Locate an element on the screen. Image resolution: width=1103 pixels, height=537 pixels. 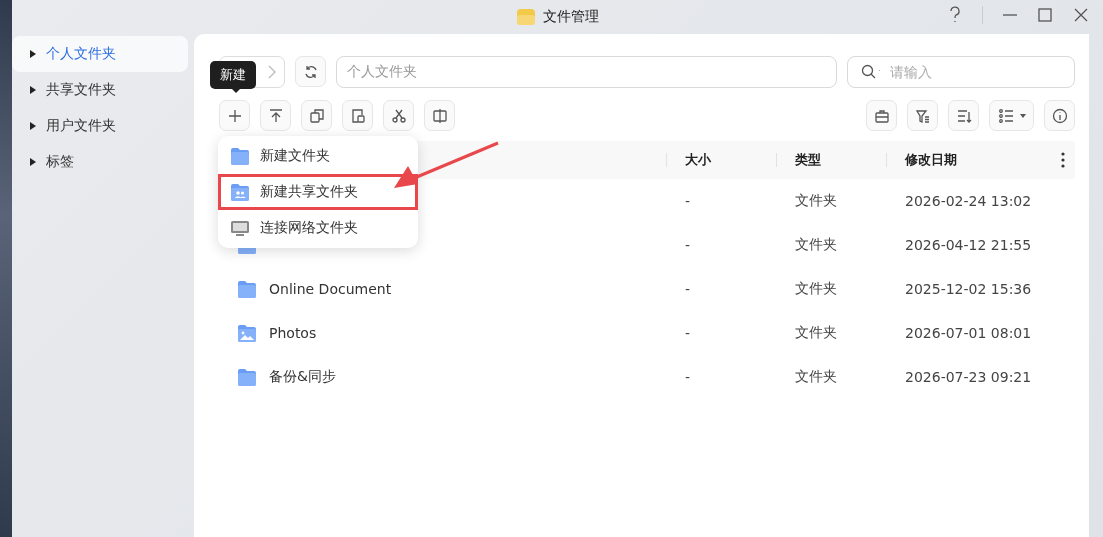
table-cell-text: 2026-04-12 21:55 is located at coordinates (968, 245).